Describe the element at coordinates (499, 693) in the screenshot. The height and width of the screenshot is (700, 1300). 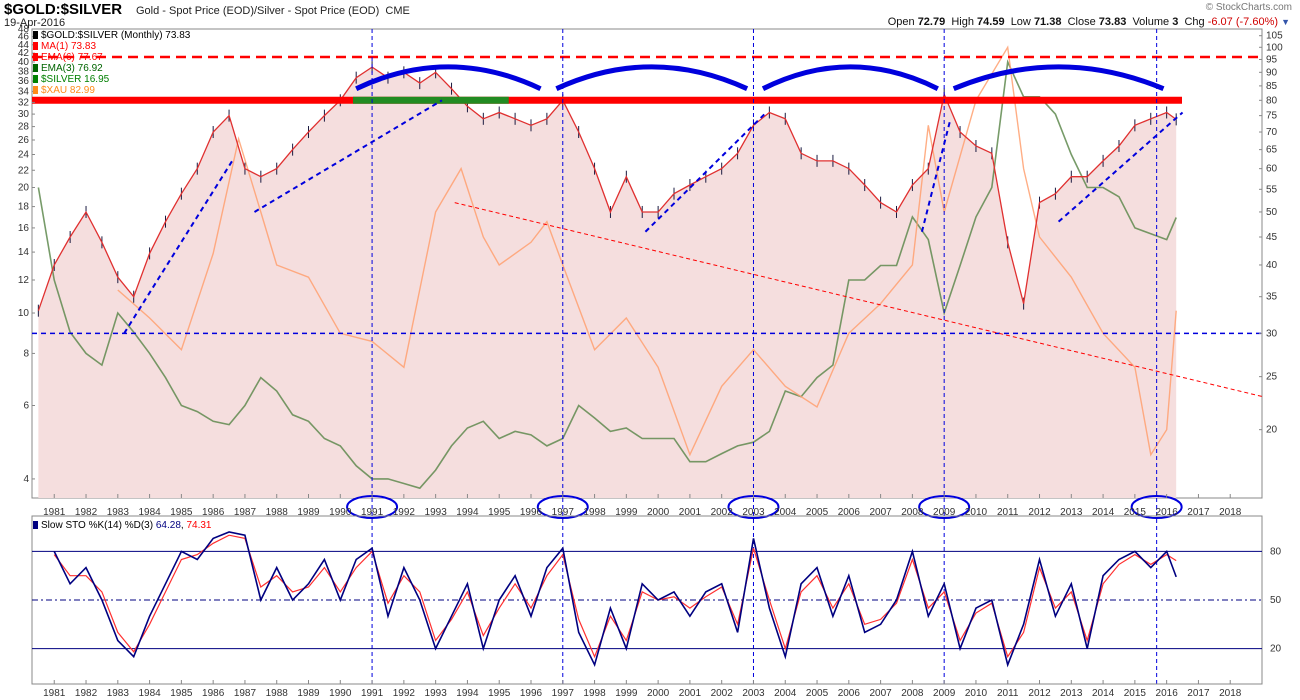
I see `sto-x-tick-label-1995: 1995` at that location.